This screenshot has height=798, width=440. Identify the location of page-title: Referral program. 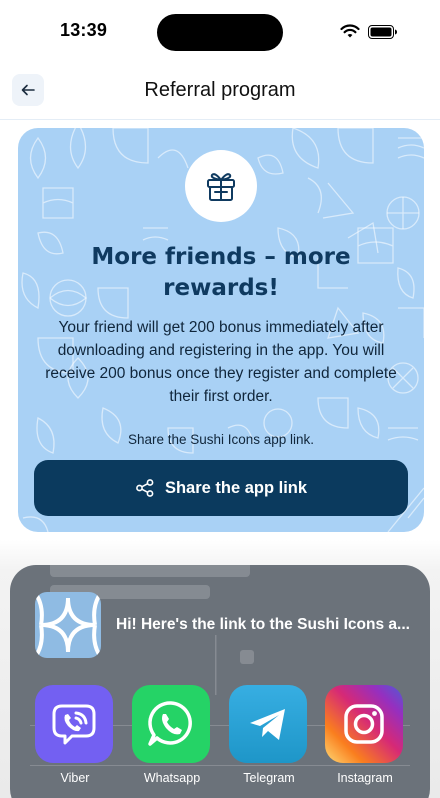
(220, 90).